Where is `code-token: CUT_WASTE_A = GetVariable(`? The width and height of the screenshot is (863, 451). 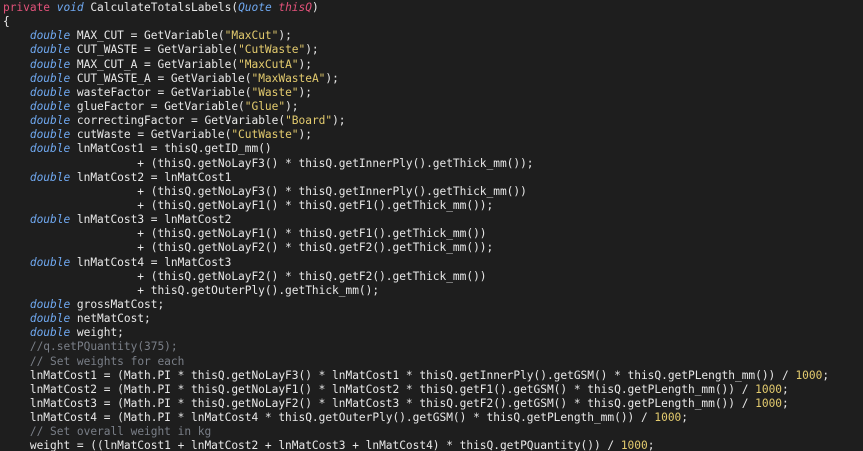 code-token: CUT_WASTE_A = GetVariable( is located at coordinates (161, 78).